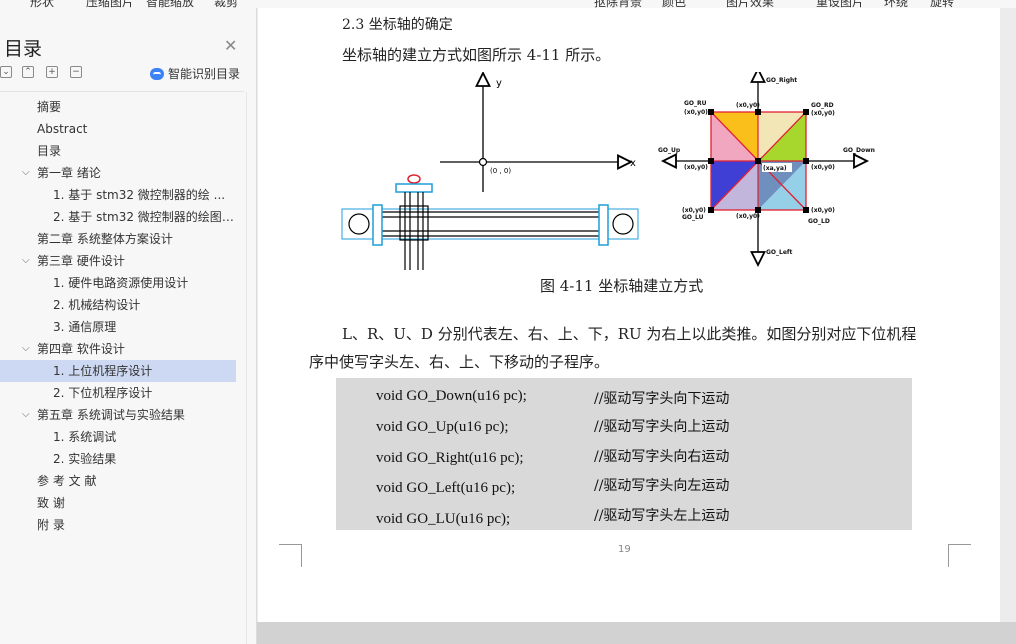  What do you see at coordinates (6, 72) in the screenshot?
I see `collapse-icon: ⌄` at bounding box center [6, 72].